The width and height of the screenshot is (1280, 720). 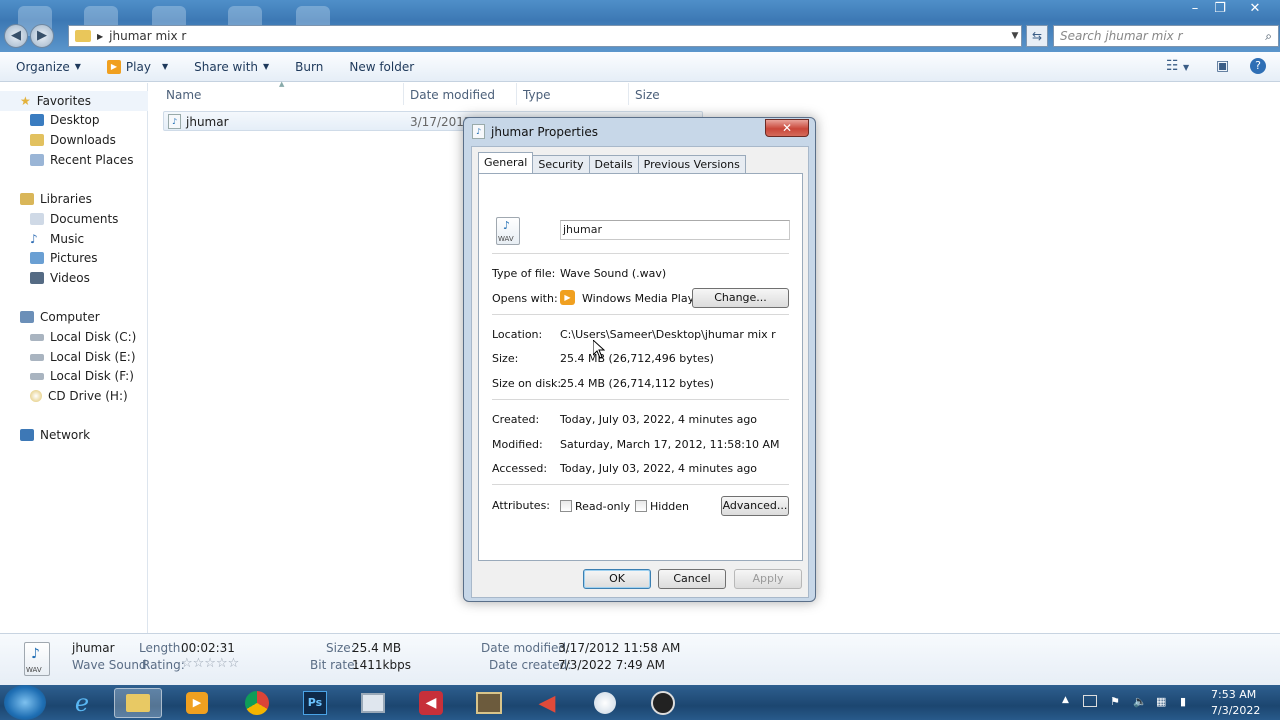 What do you see at coordinates (637, 358) in the screenshot?
I see `size-value: 25.4 MB (26,712,496 bytes)` at bounding box center [637, 358].